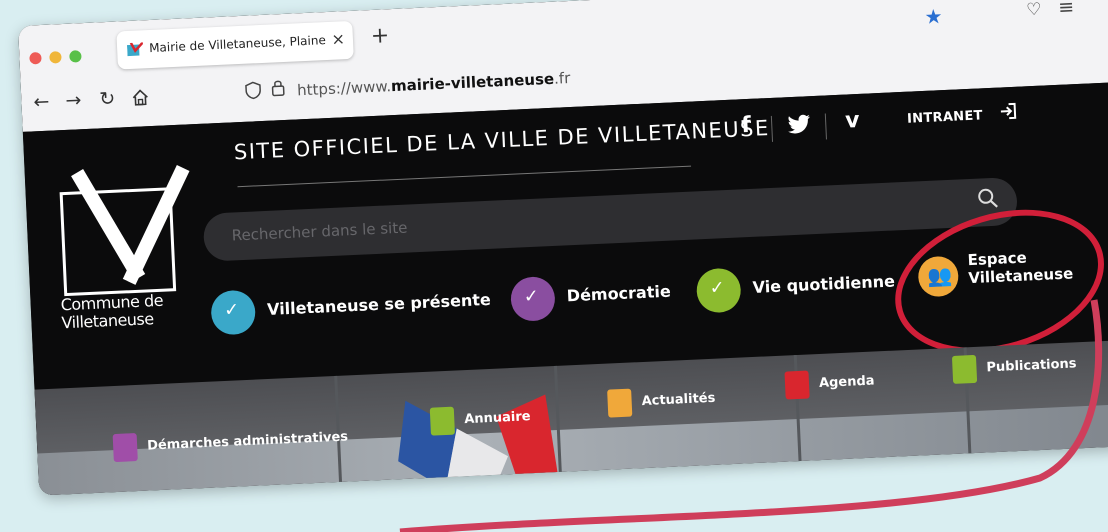 Image resolution: width=1108 pixels, height=532 pixels. What do you see at coordinates (620, 403) in the screenshot?
I see `newspaper-icon` at bounding box center [620, 403].